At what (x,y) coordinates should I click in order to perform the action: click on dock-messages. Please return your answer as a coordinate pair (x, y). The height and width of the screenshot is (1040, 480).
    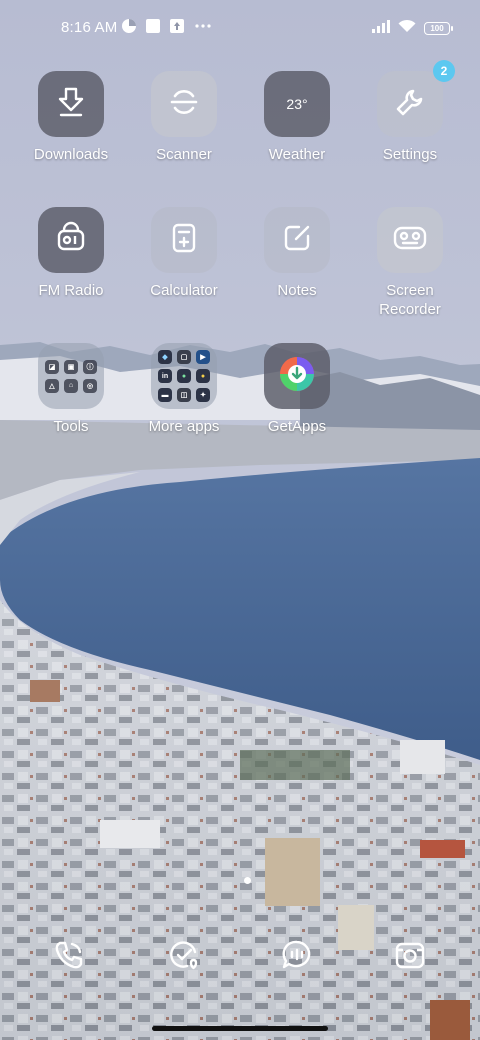
    Looking at the image, I should click on (297, 957).